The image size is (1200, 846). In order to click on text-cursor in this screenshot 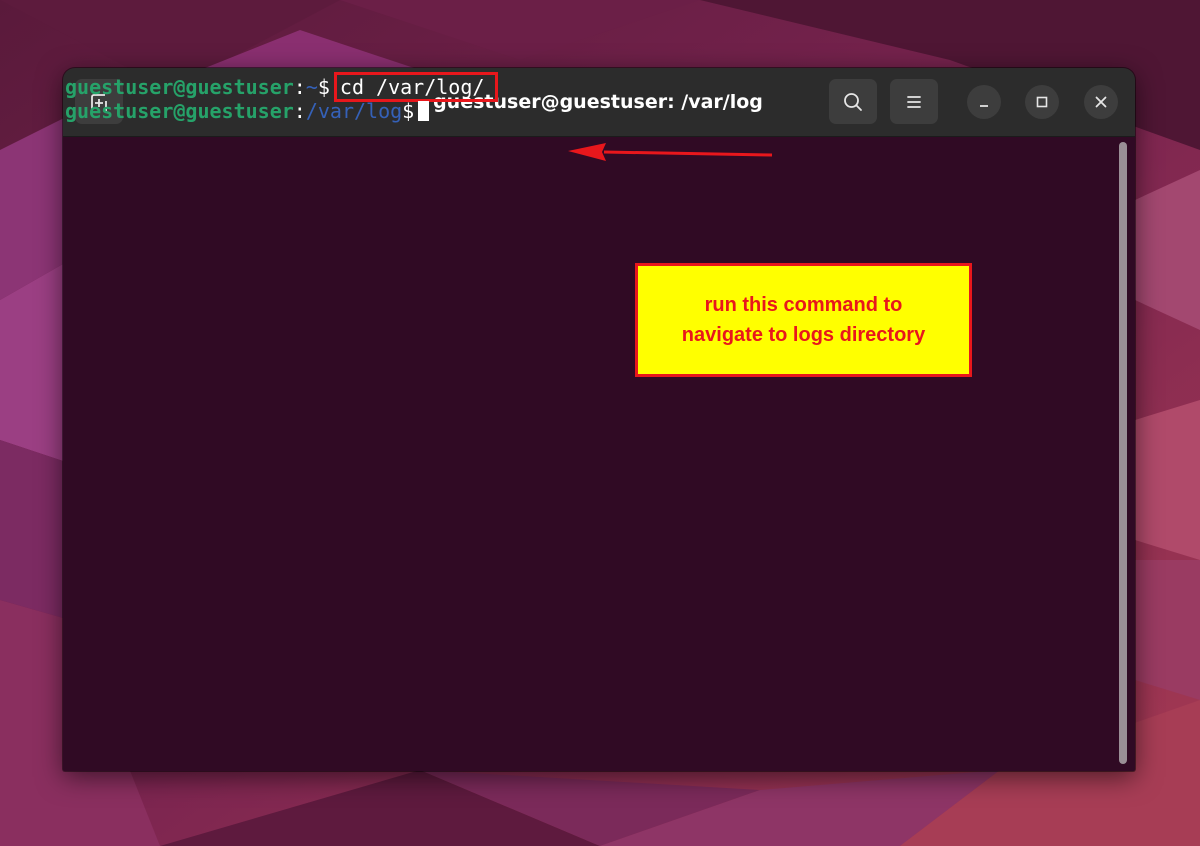, I will do `click(424, 111)`.